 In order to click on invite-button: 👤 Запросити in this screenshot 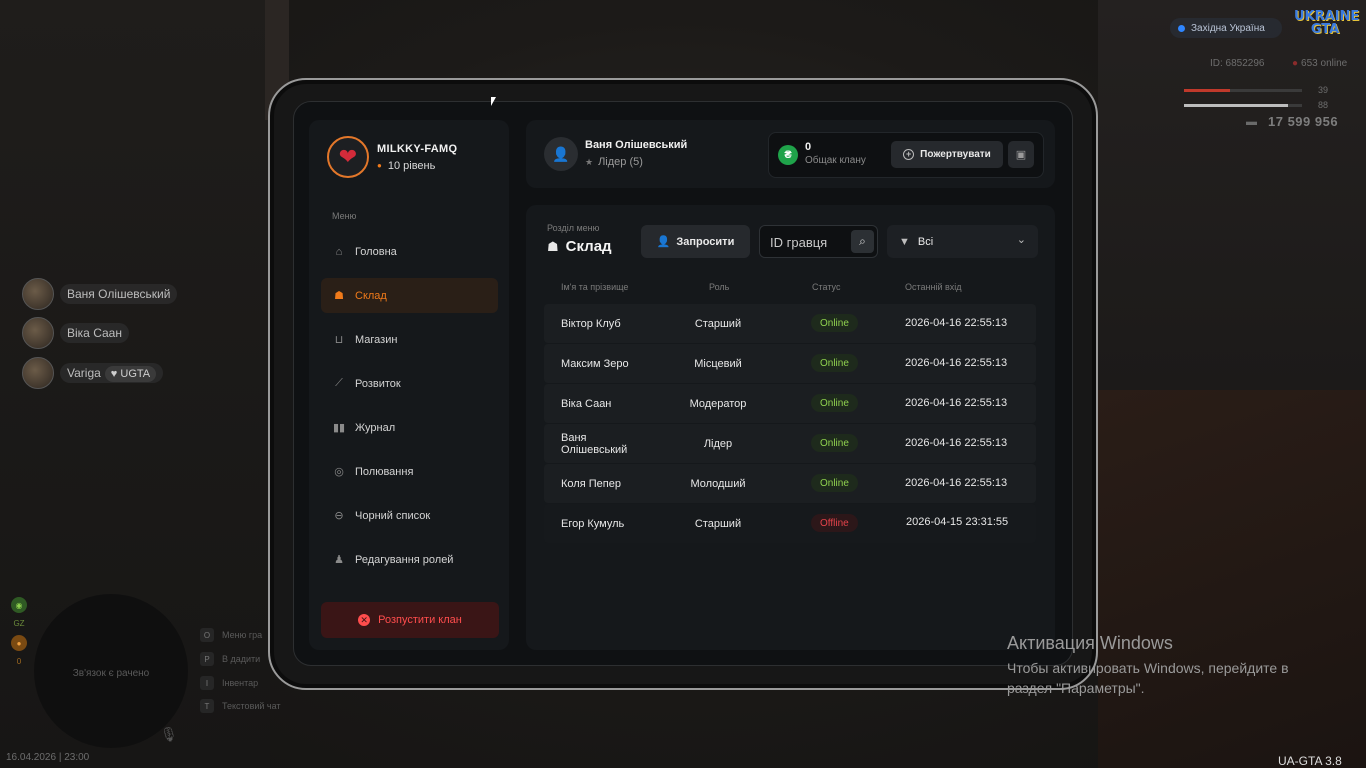, I will do `click(695, 241)`.